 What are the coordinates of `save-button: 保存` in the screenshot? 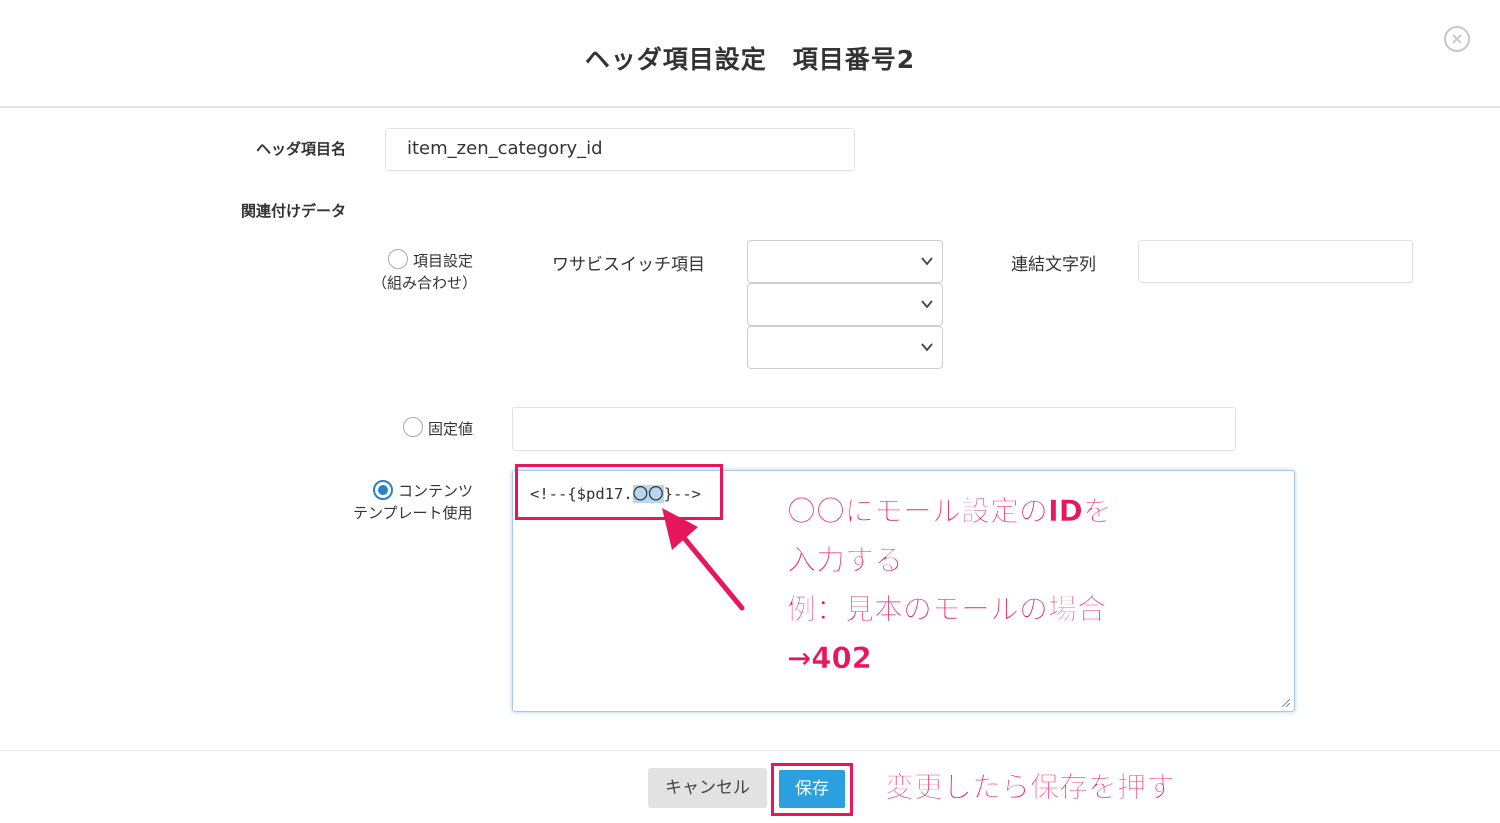 It's located at (812, 789).